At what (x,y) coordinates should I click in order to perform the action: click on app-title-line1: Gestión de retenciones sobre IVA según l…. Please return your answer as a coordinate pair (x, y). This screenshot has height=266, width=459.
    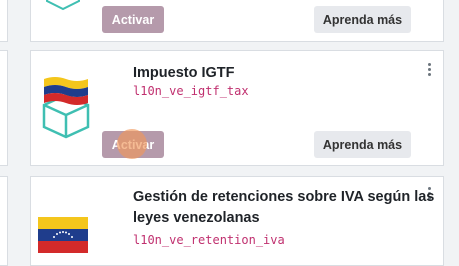
    Looking at the image, I should click on (284, 197).